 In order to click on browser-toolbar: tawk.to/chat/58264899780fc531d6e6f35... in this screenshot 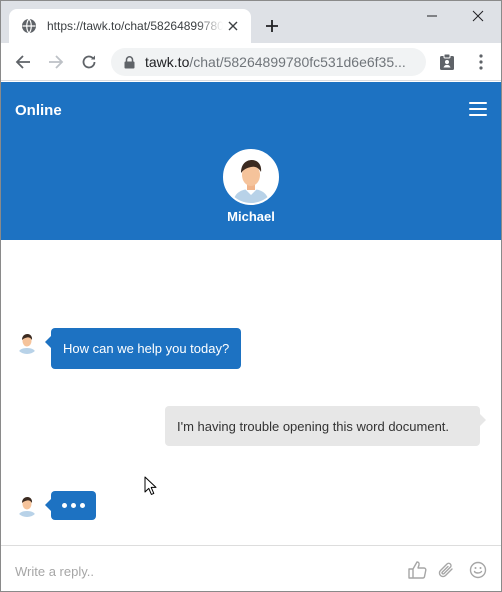, I will do `click(251, 62)`.